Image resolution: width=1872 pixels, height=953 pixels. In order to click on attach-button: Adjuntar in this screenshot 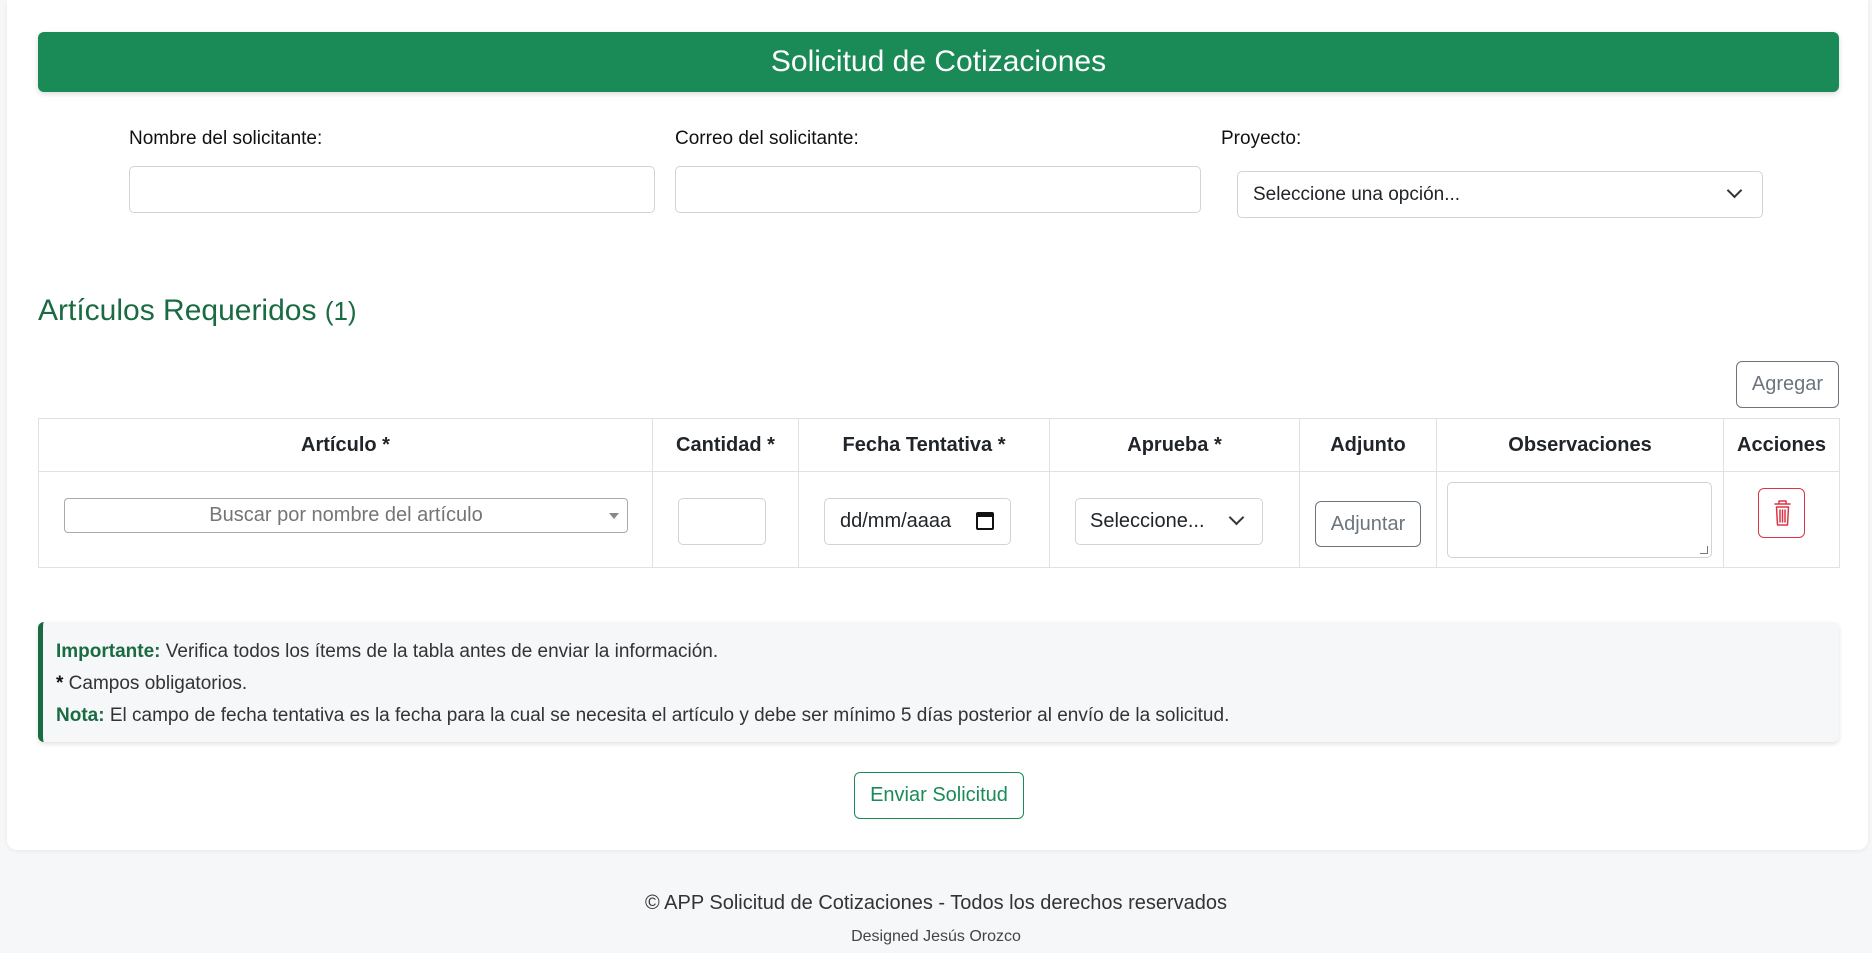, I will do `click(1368, 524)`.